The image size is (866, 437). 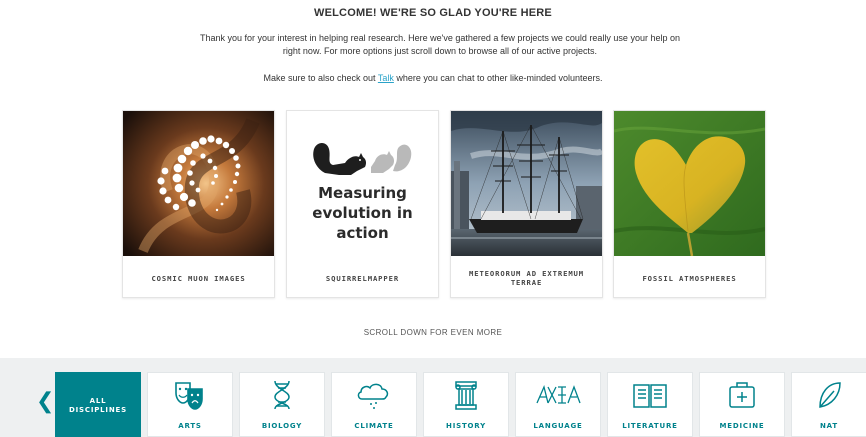 I want to click on script-icon, so click(x=558, y=394).